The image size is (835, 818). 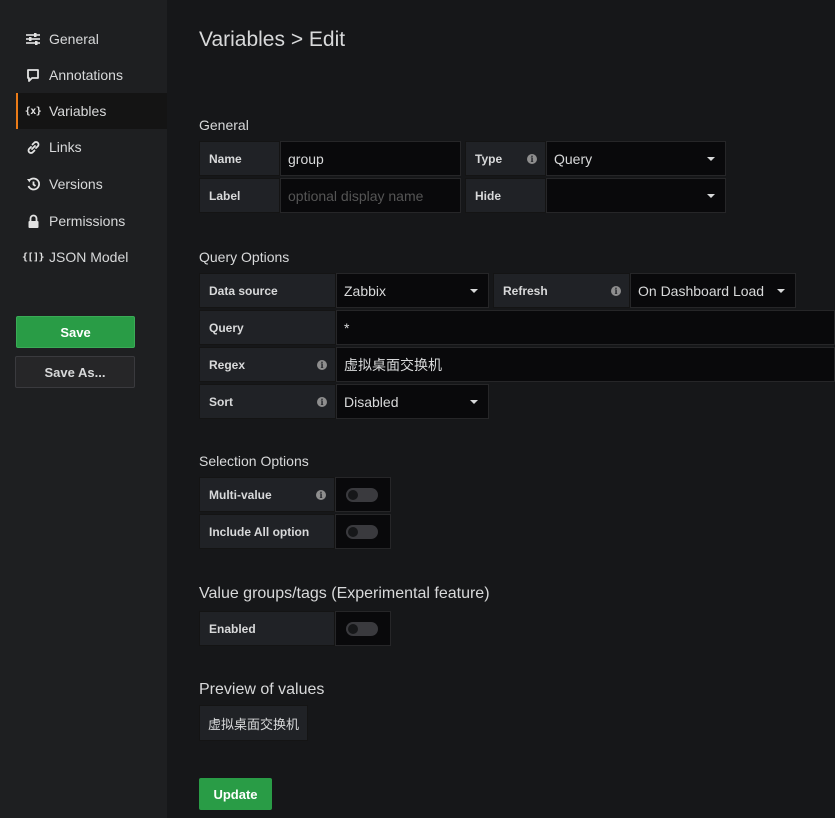 I want to click on multi-value-label: Multi-value i, so click(x=267, y=494).